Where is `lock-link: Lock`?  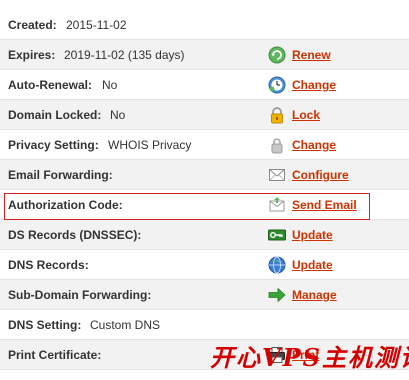 lock-link: Lock is located at coordinates (306, 115).